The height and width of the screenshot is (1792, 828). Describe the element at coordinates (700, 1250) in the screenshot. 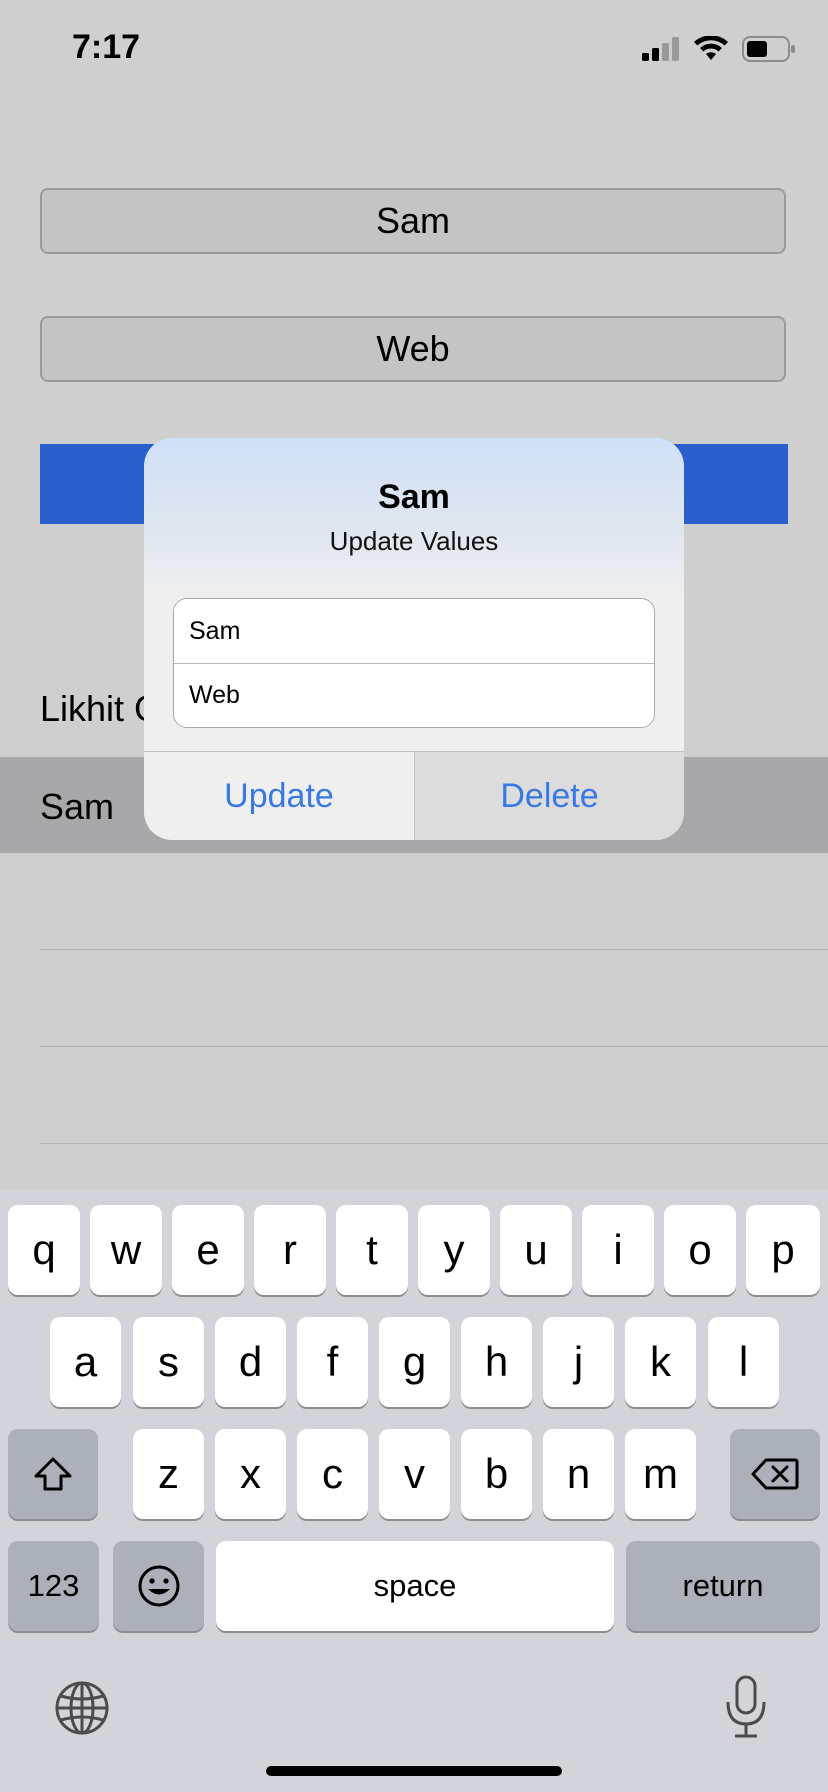

I see `key-o: o` at that location.